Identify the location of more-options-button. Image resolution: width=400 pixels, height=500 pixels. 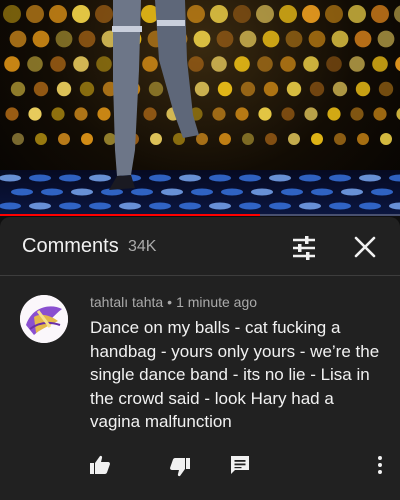
(380, 465).